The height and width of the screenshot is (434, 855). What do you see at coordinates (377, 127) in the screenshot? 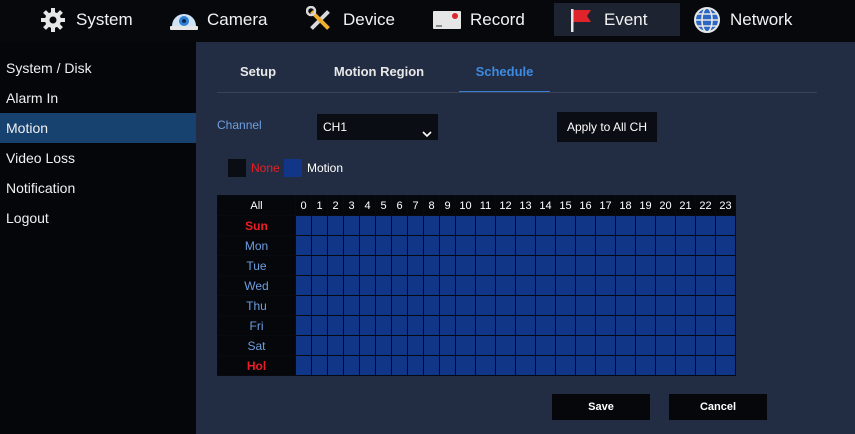
I see `channel-select: CH1` at bounding box center [377, 127].